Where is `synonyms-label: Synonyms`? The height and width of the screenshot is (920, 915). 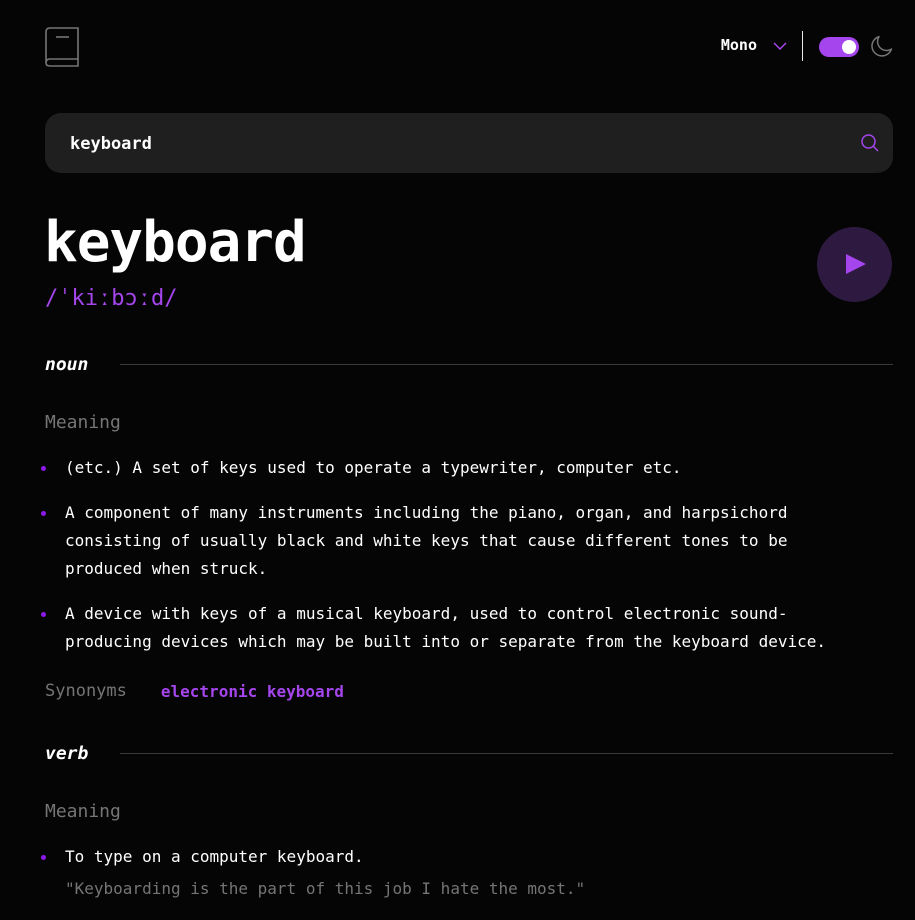 synonyms-label: Synonyms is located at coordinates (86, 691).